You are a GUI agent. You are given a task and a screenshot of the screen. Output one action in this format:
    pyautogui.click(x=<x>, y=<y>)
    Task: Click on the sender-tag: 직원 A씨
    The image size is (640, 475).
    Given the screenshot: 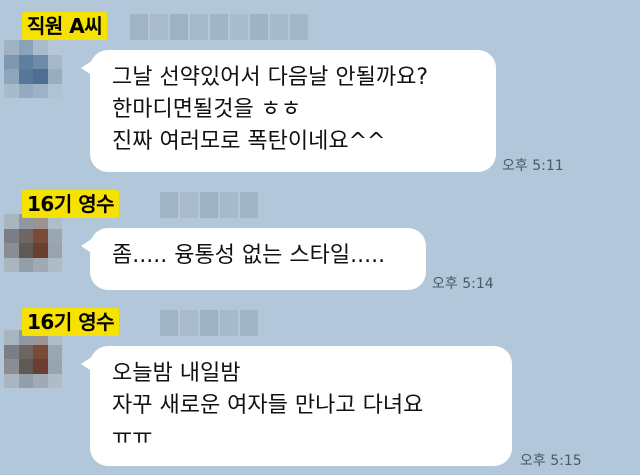 What is the action you would take?
    pyautogui.click(x=65, y=26)
    